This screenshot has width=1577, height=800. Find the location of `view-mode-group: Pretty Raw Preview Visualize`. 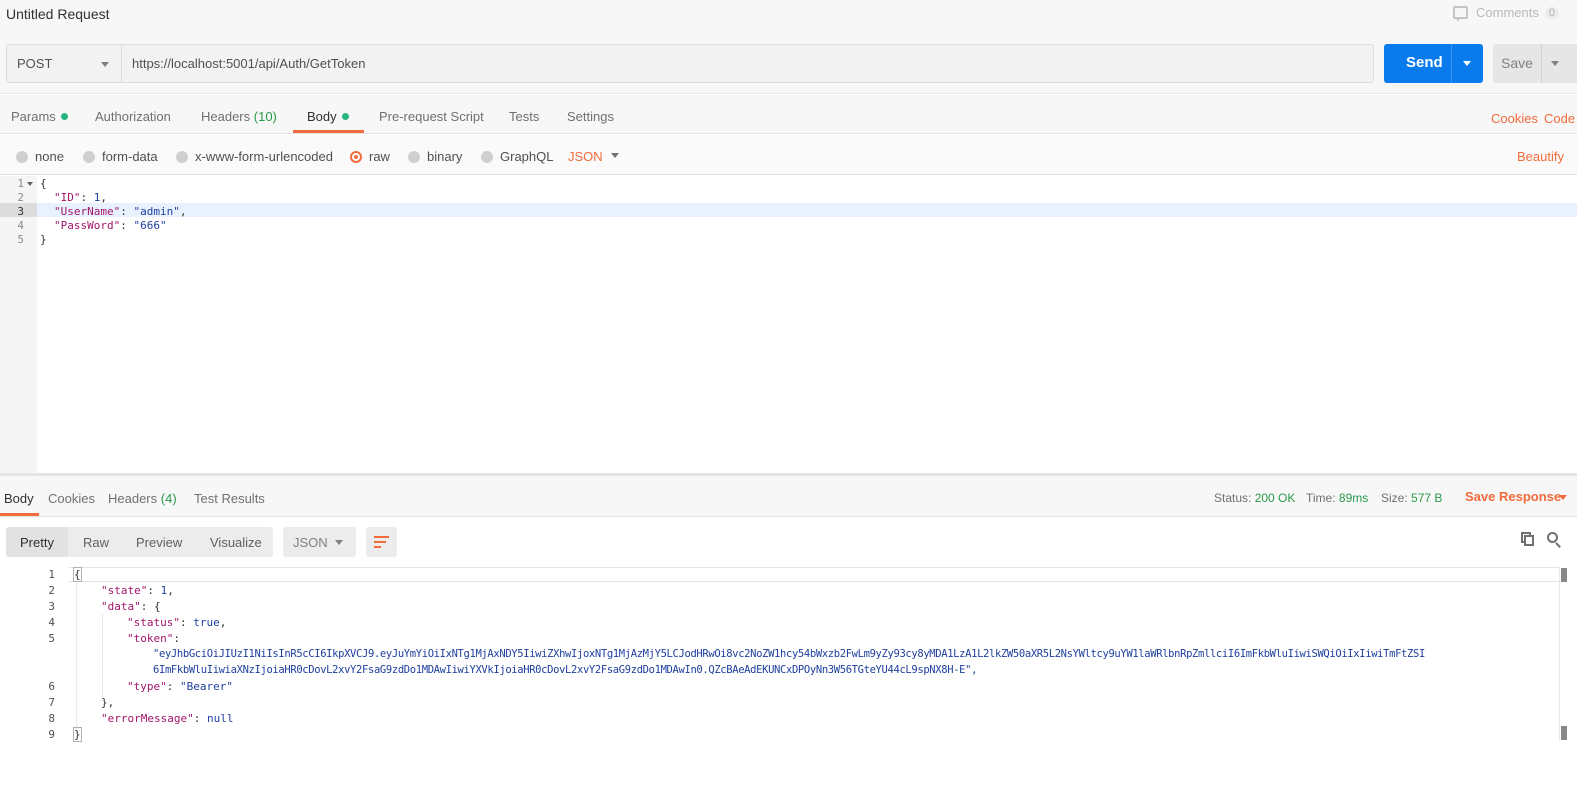

view-mode-group: Pretty Raw Preview Visualize is located at coordinates (139, 542).